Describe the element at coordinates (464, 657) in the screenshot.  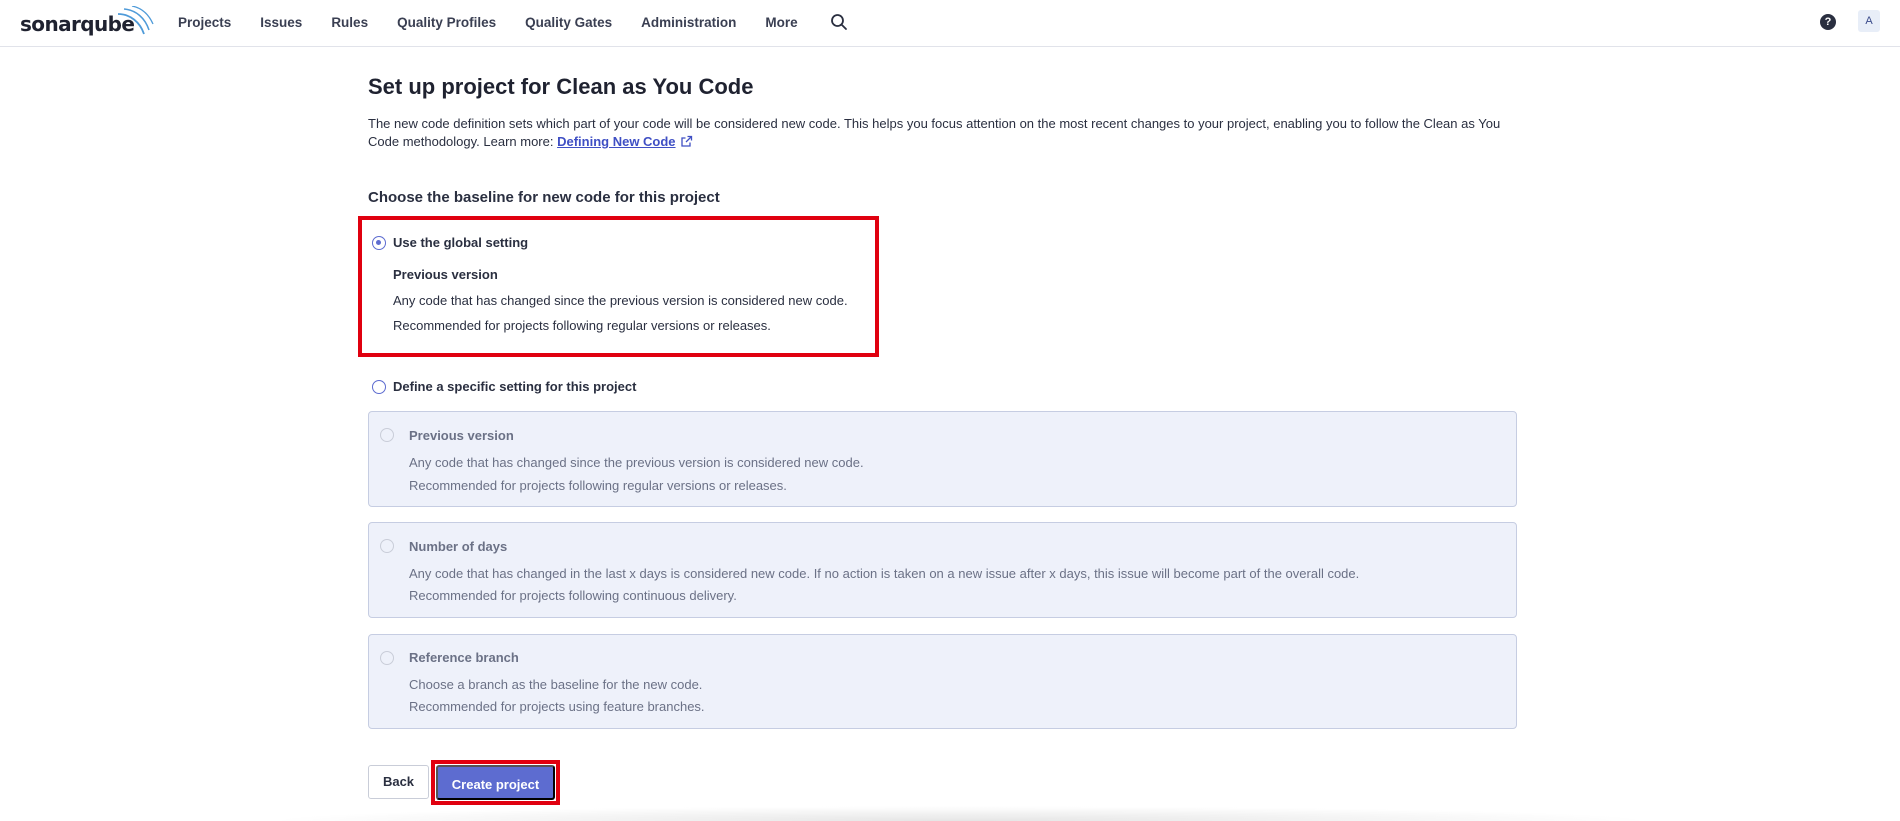
I see `card-title: Reference branch` at that location.